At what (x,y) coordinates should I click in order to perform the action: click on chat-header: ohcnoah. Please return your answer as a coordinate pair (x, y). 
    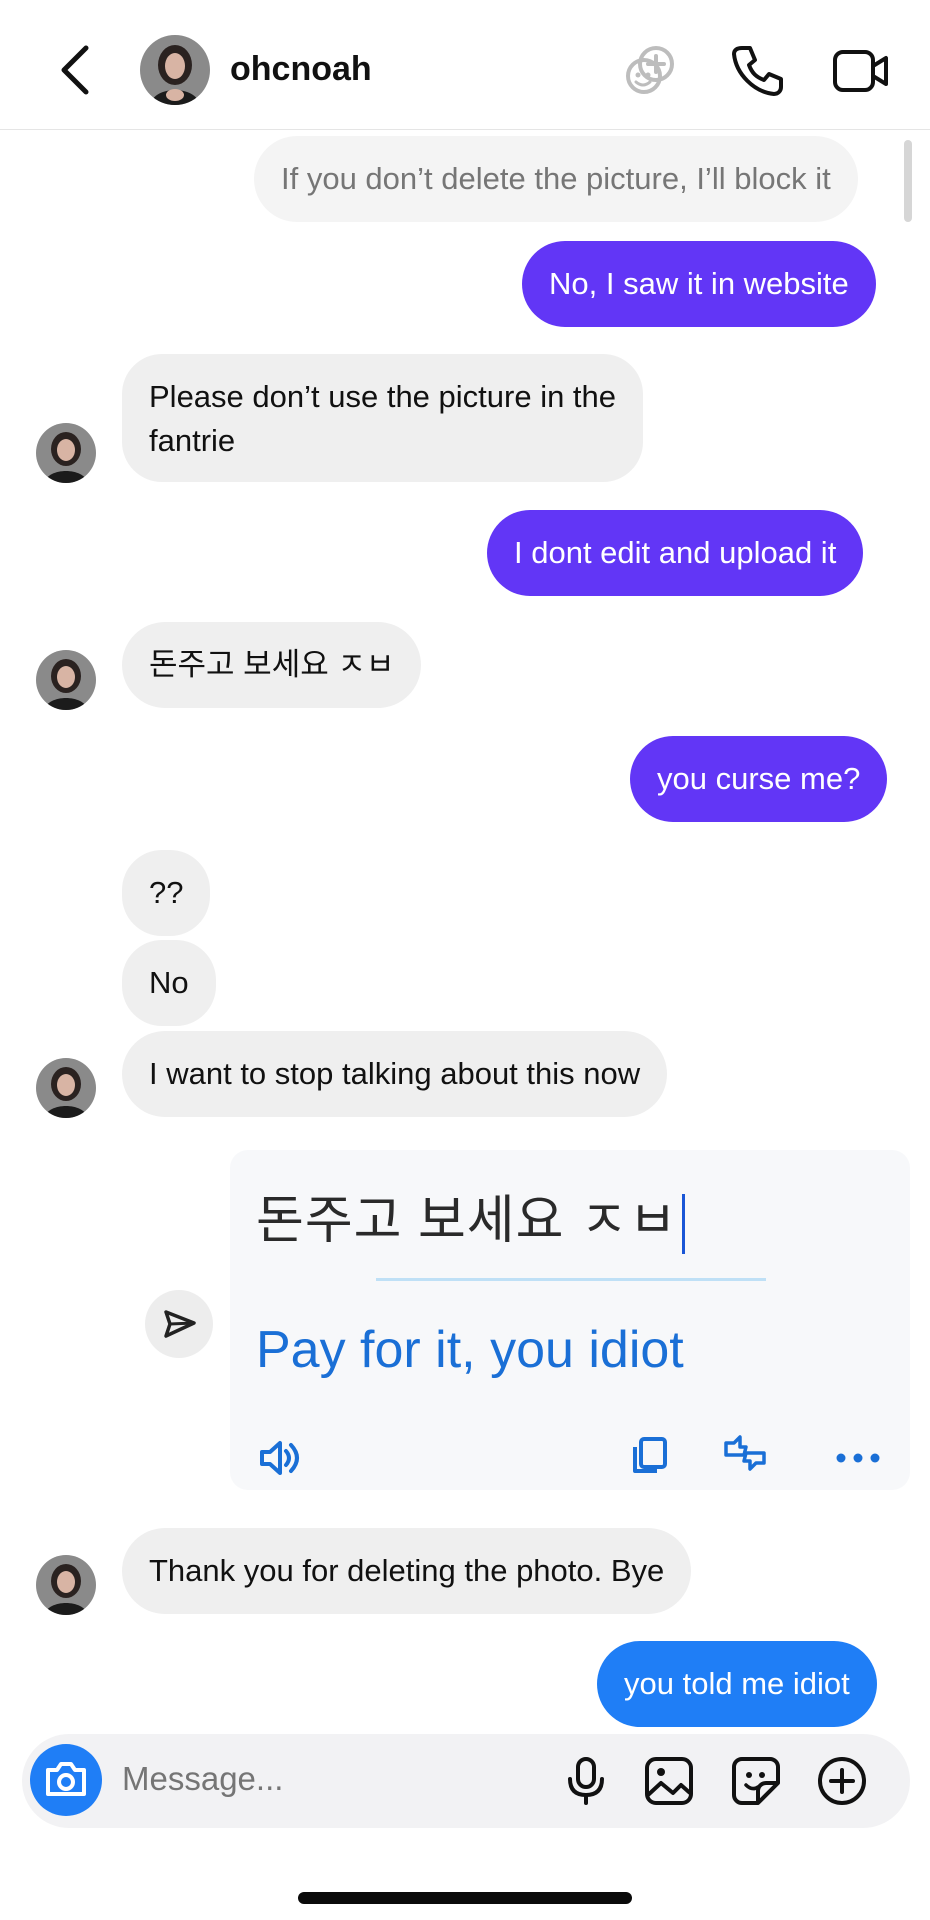
    Looking at the image, I should click on (465, 65).